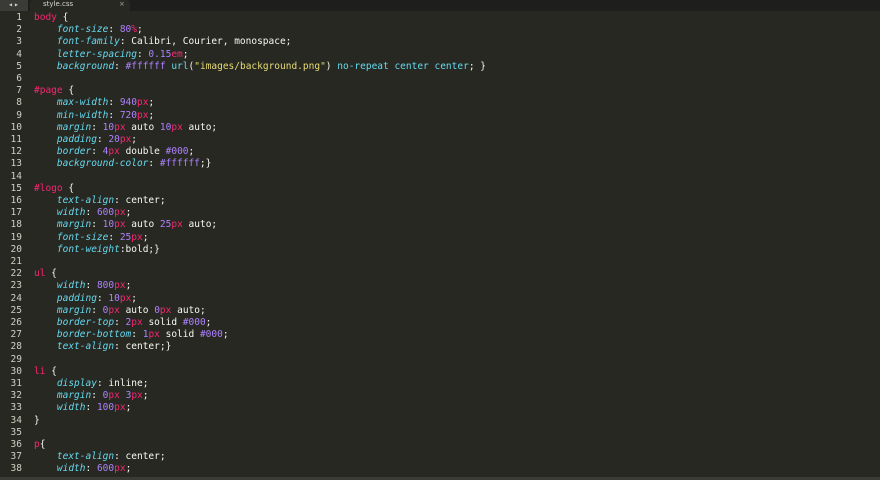 This screenshot has width=880, height=480. What do you see at coordinates (440, 262) in the screenshot?
I see `code-line: 21` at bounding box center [440, 262].